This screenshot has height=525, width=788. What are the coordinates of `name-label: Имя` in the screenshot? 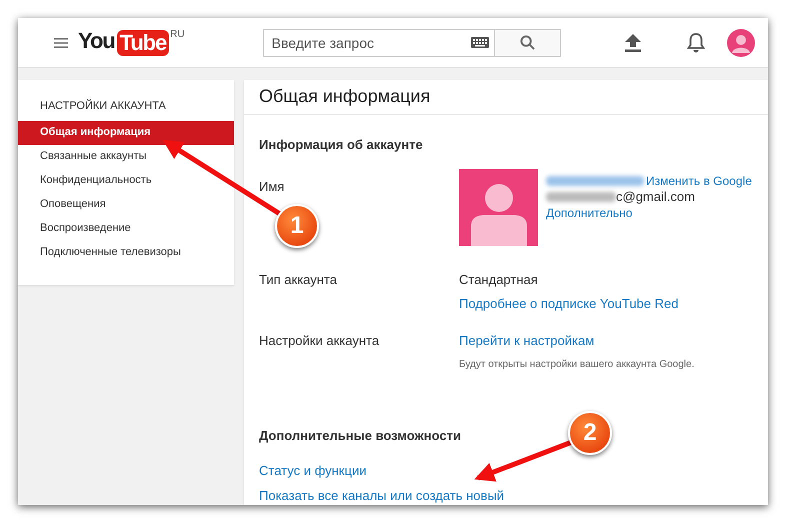 It's located at (271, 187).